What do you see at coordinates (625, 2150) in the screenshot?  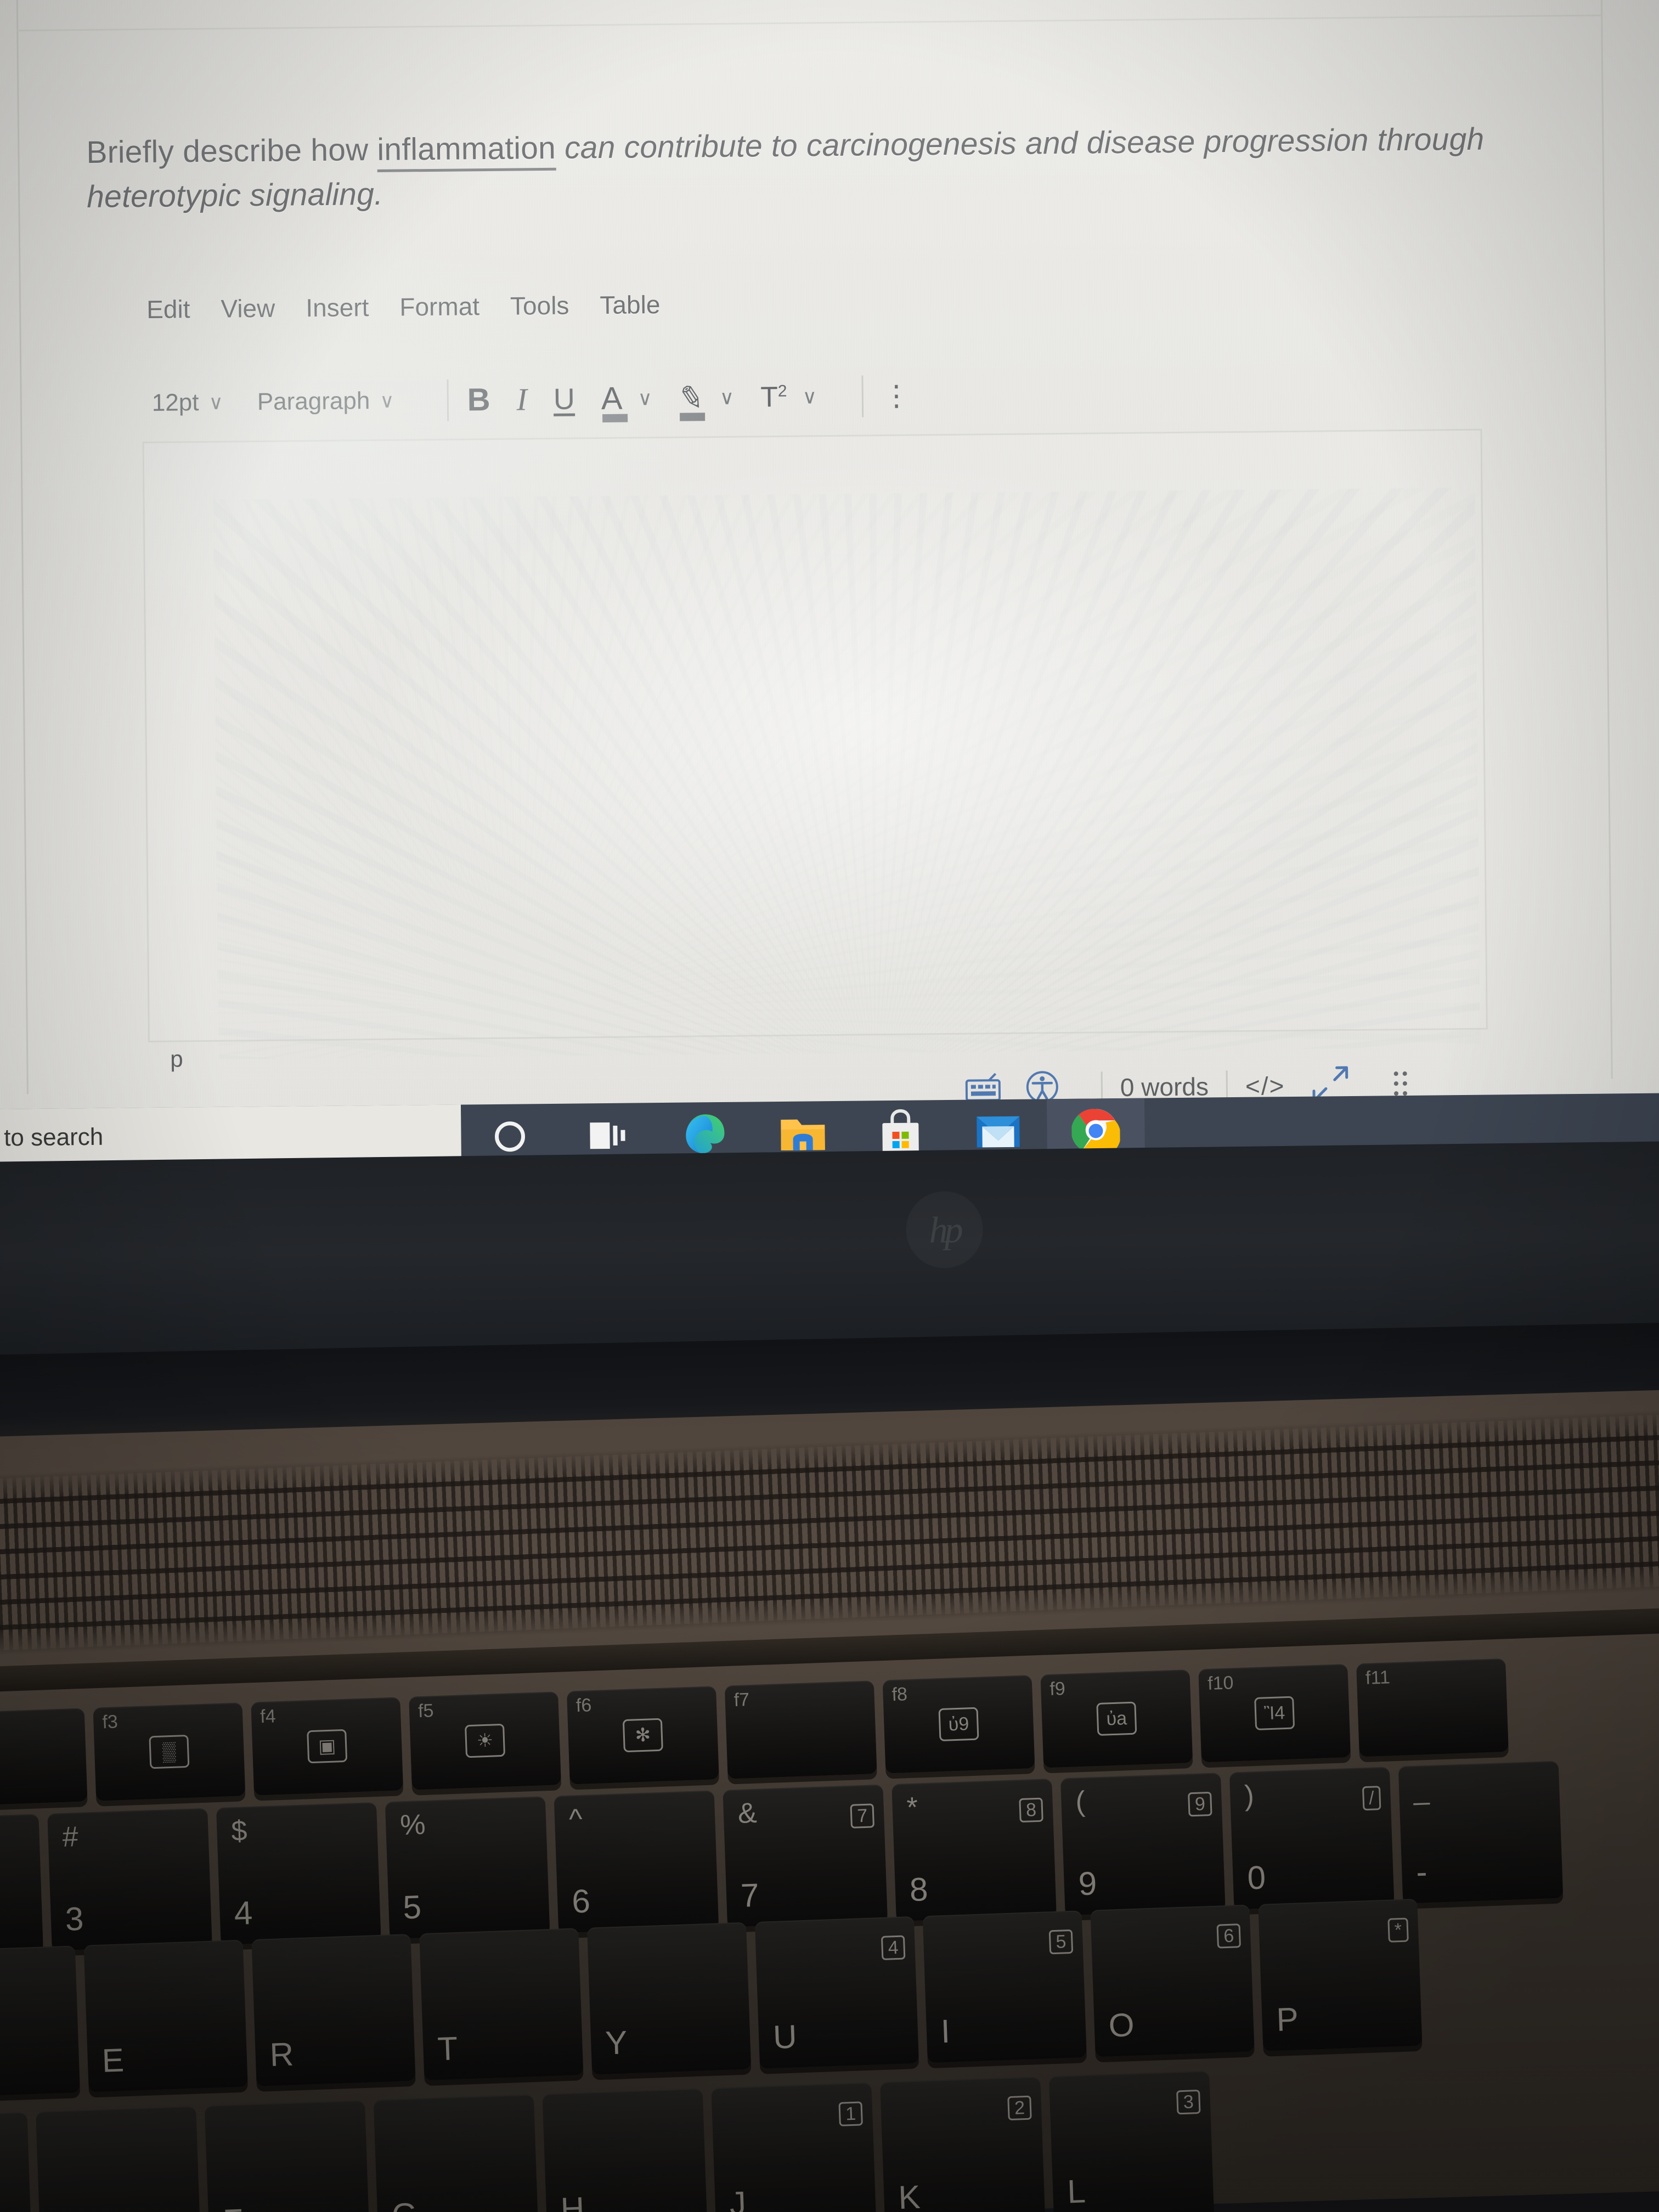 I see `key-h: H` at bounding box center [625, 2150].